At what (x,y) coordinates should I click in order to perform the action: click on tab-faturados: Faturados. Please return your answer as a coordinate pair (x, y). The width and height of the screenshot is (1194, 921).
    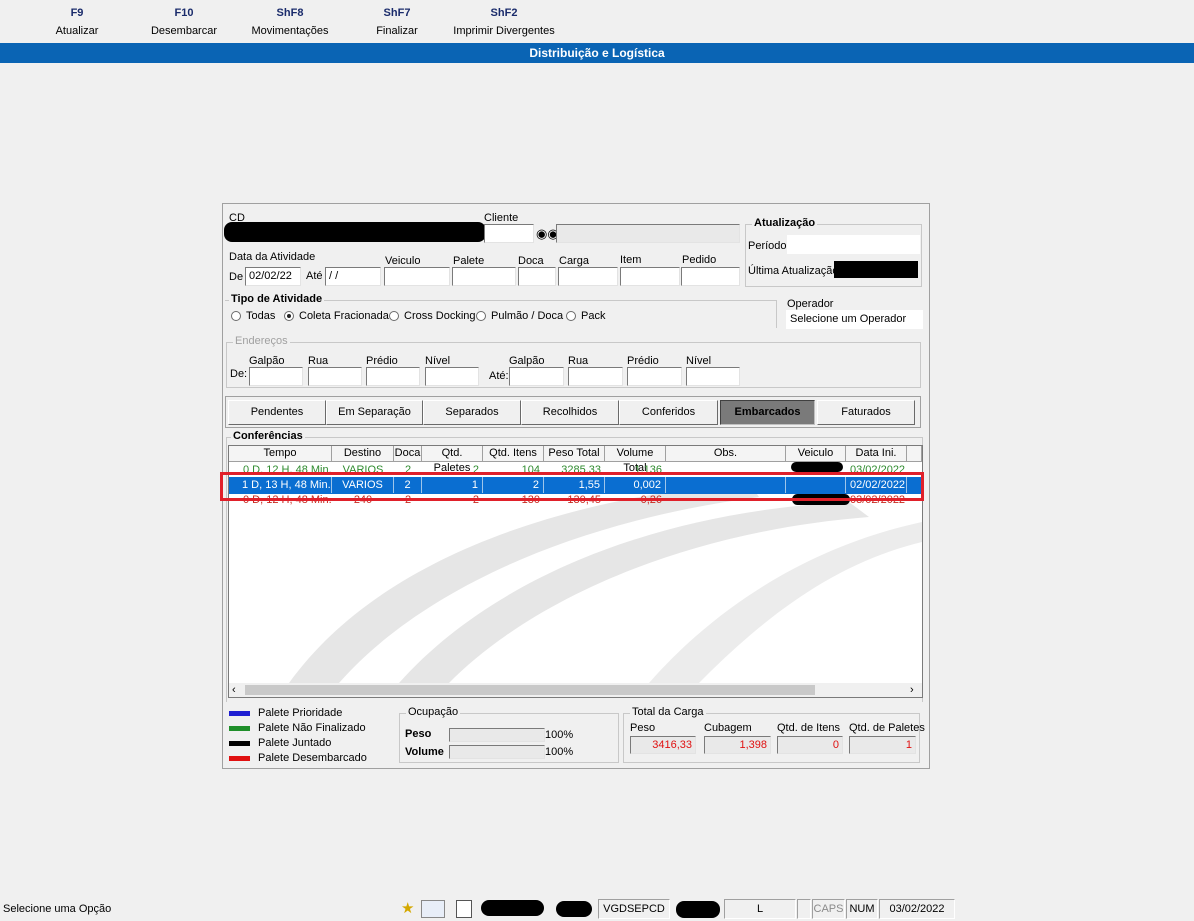
    Looking at the image, I should click on (866, 412).